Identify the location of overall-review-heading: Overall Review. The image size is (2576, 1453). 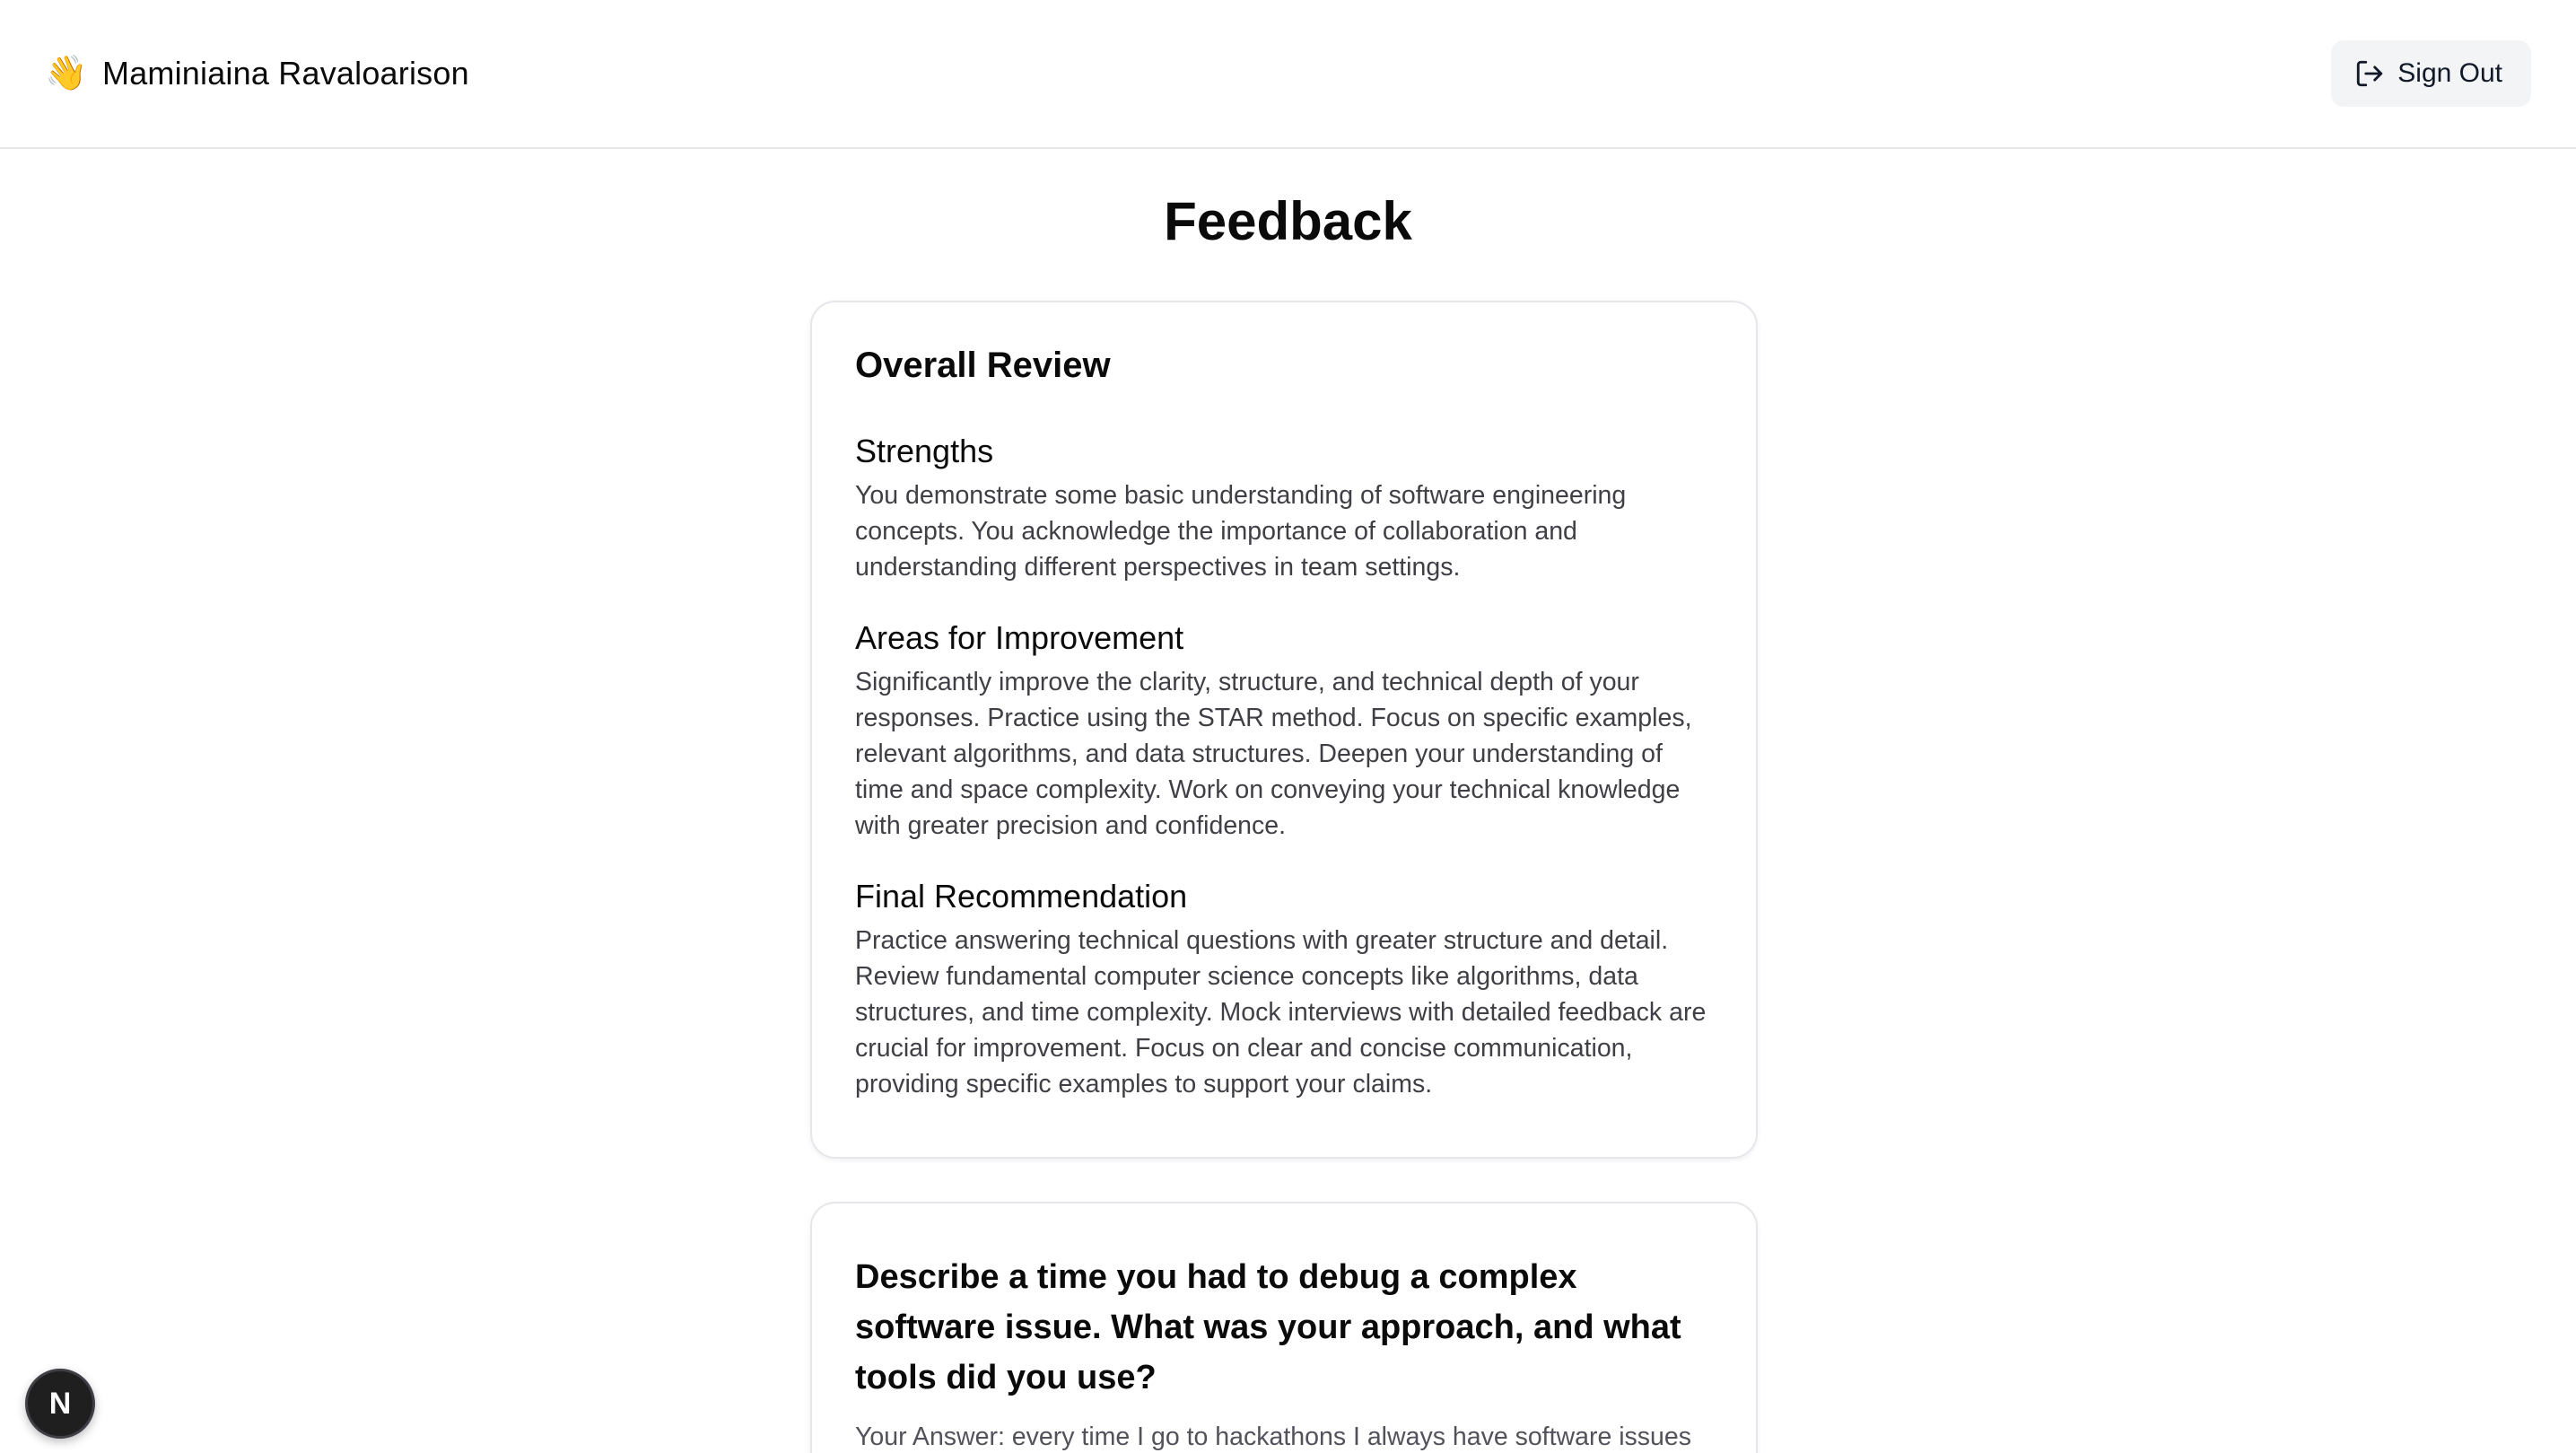
(983, 365).